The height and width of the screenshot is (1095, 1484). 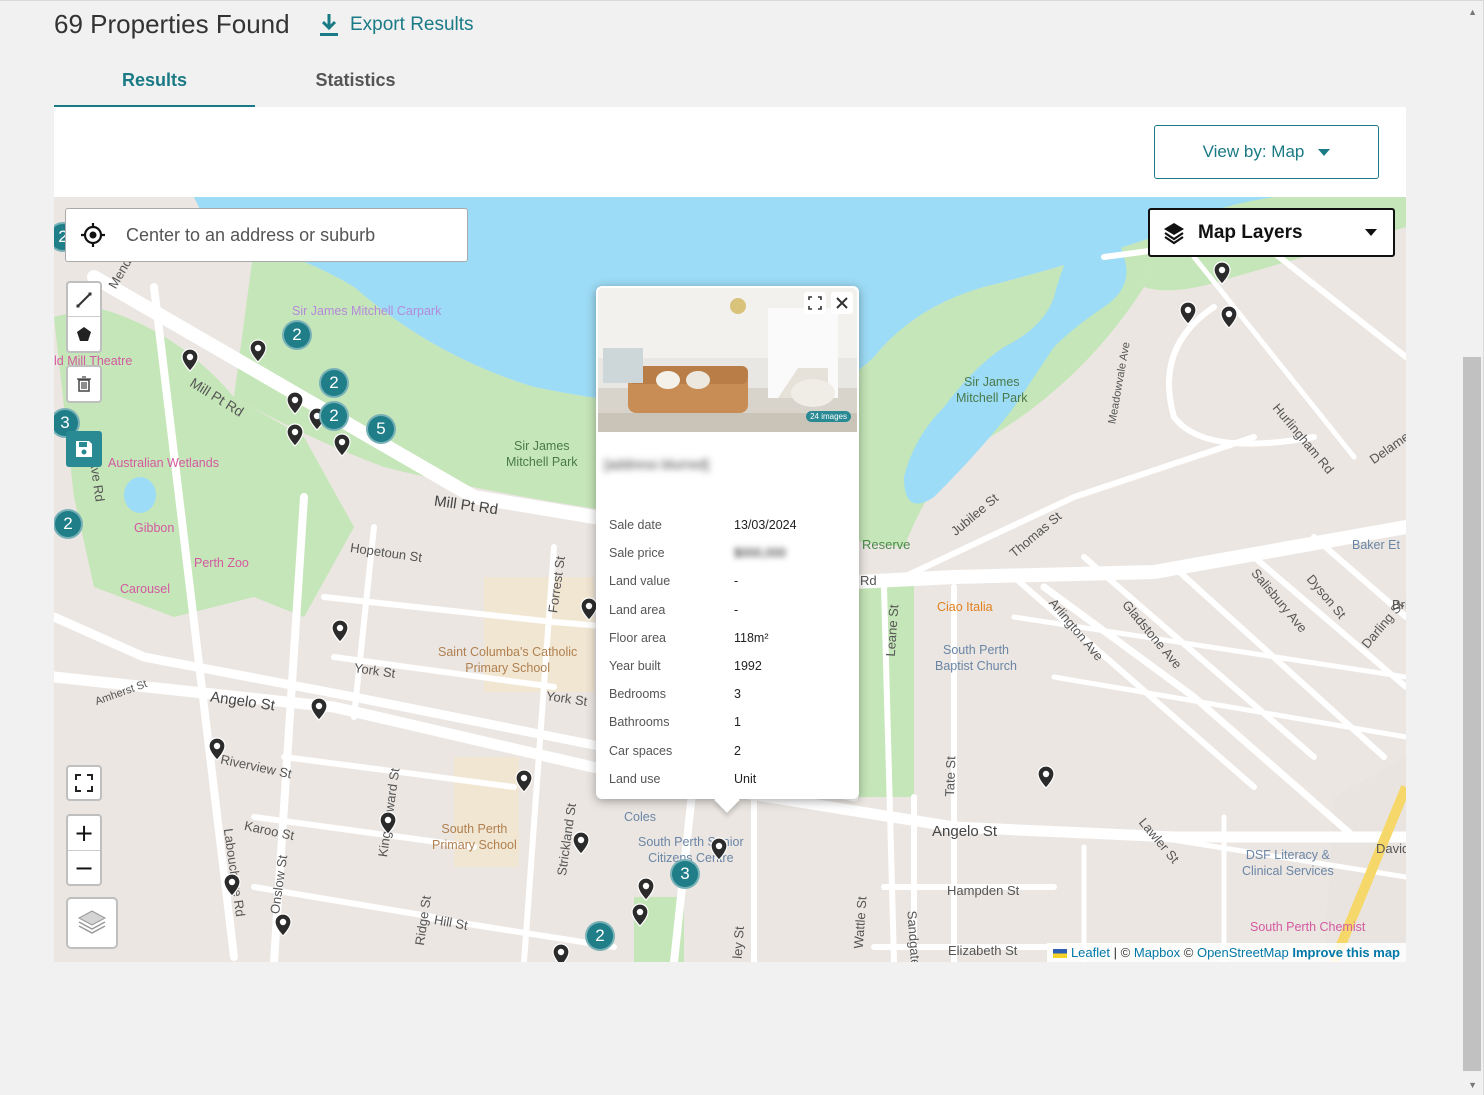 I want to click on page-scrollbar: ▲ ▼, so click(x=1472, y=548).